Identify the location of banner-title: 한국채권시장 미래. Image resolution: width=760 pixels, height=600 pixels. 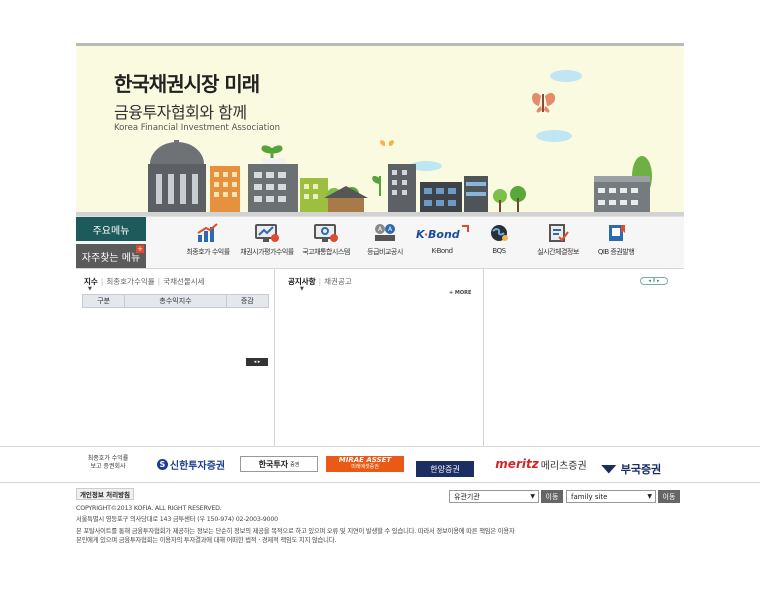
(187, 84).